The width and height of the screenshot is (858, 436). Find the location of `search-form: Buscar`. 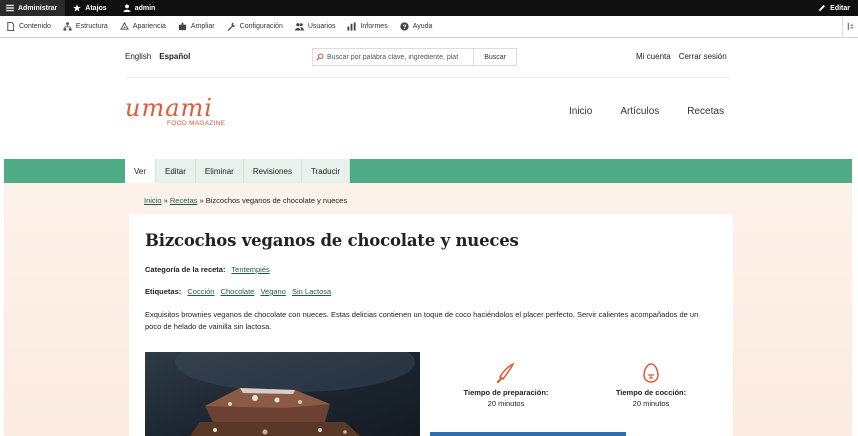

search-form: Buscar is located at coordinates (414, 57).